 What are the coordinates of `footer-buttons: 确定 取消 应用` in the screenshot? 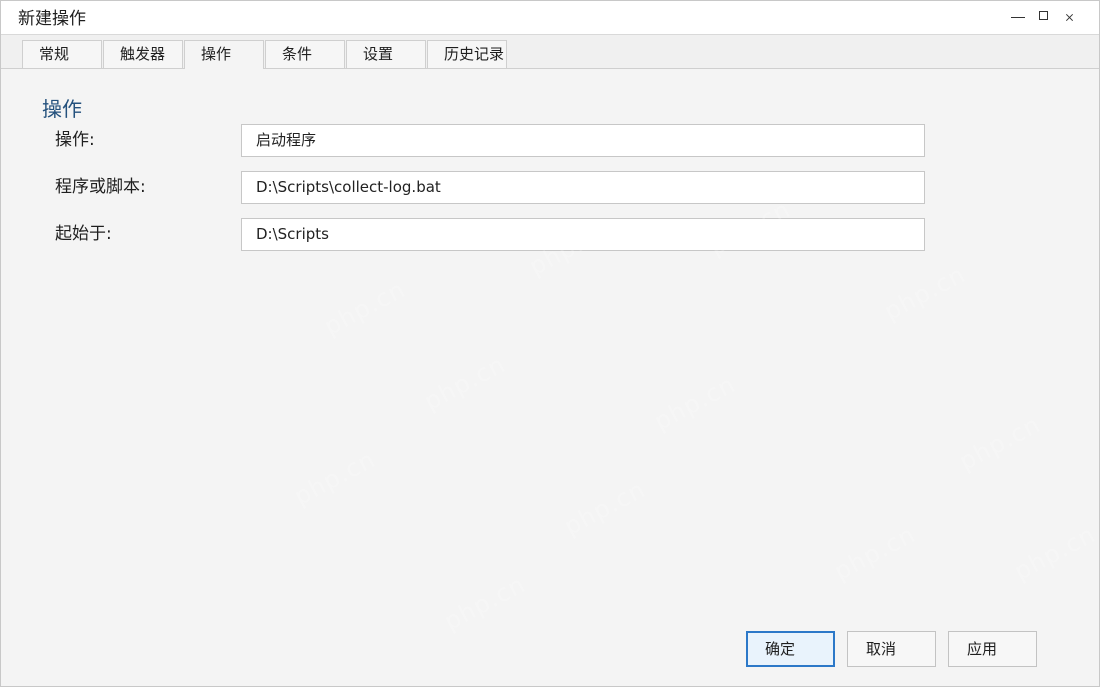 It's located at (891, 649).